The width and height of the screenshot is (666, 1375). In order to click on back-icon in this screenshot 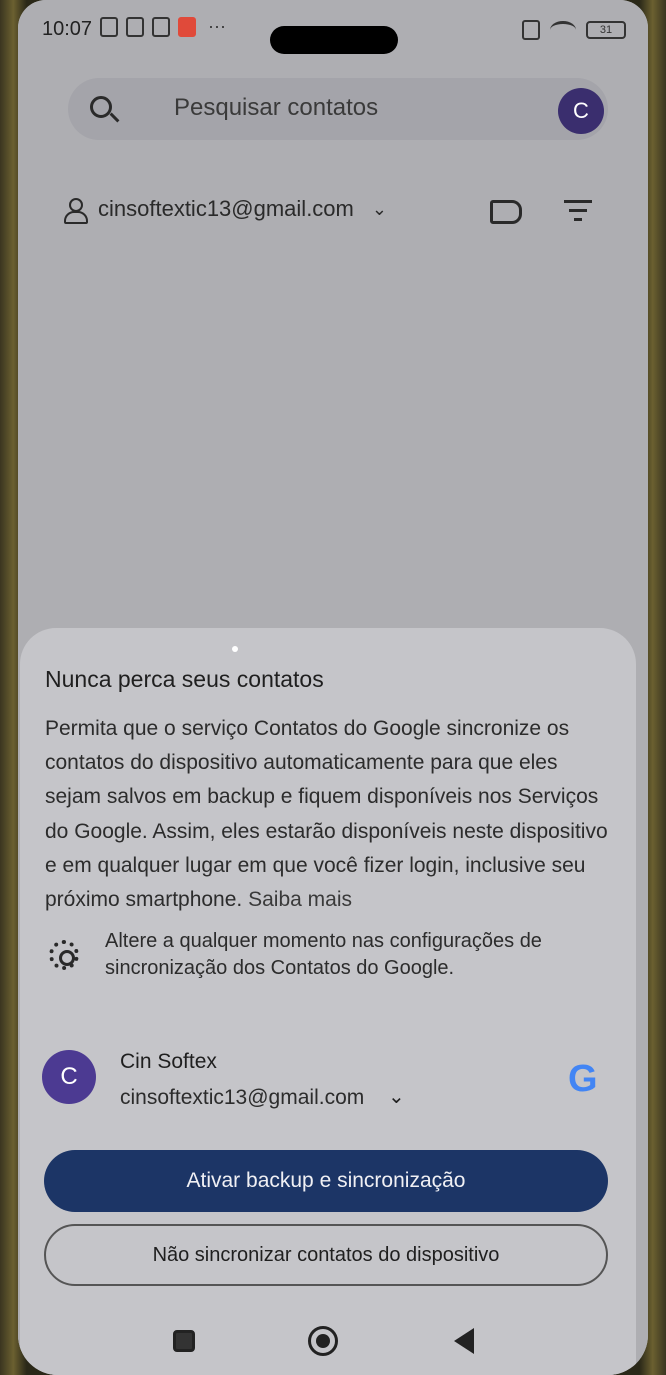, I will do `click(464, 1341)`.